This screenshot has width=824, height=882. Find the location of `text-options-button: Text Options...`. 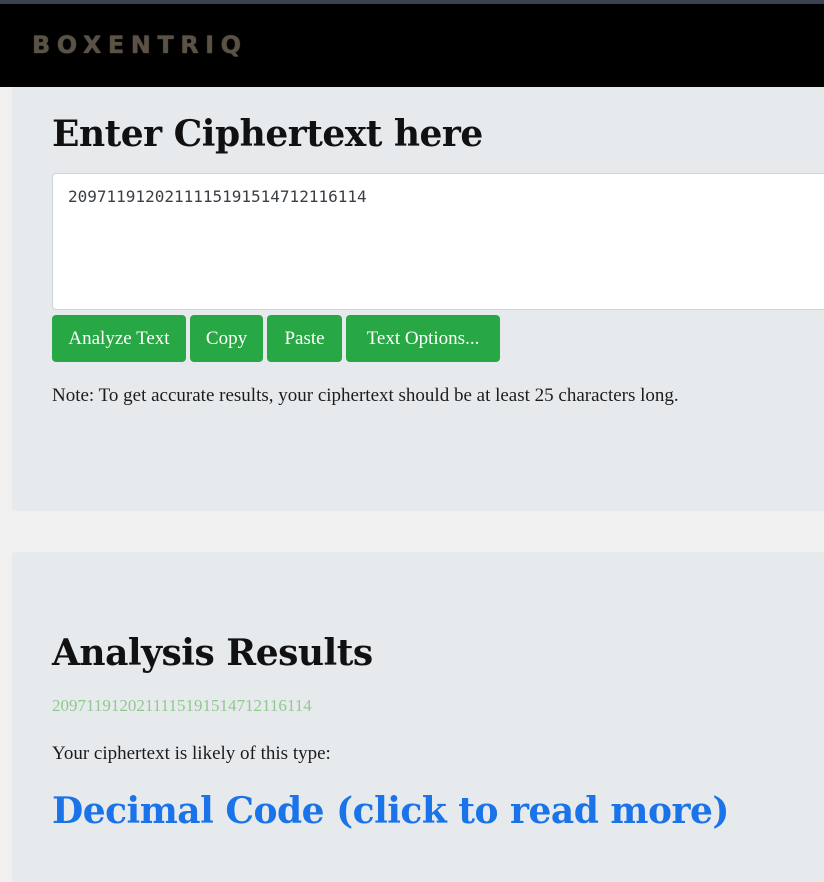

text-options-button: Text Options... is located at coordinates (423, 338).